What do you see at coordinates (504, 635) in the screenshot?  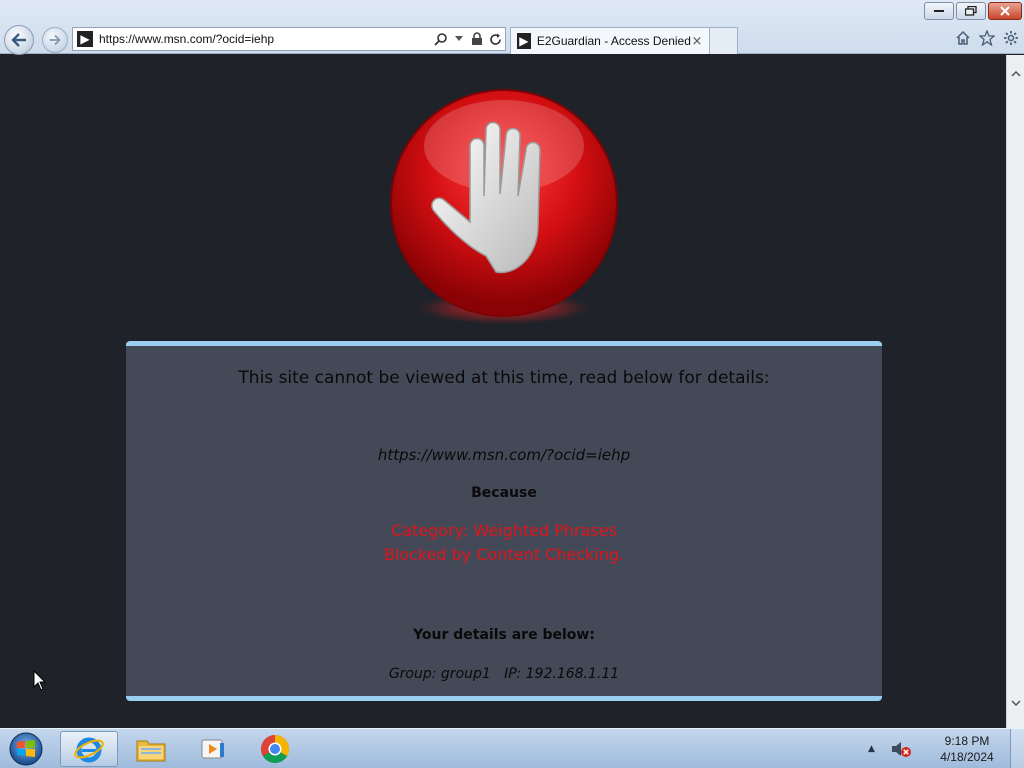 I see `details-heading: Your details are below:` at bounding box center [504, 635].